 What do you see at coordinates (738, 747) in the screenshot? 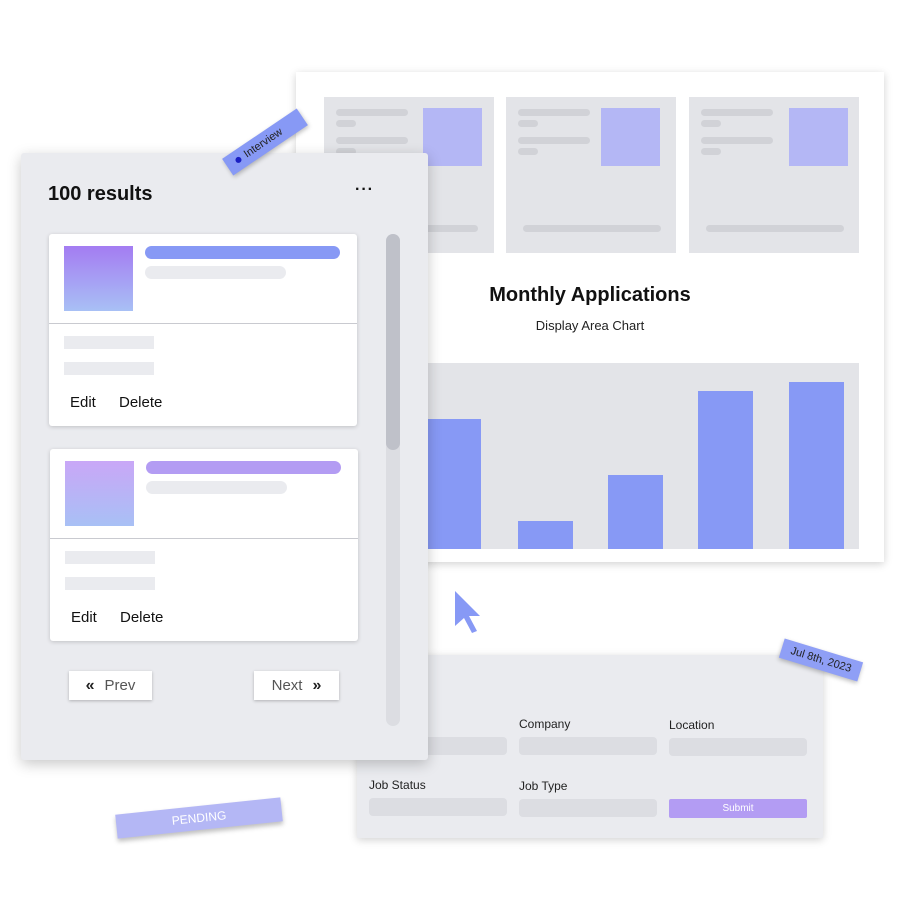
I see `location-field` at bounding box center [738, 747].